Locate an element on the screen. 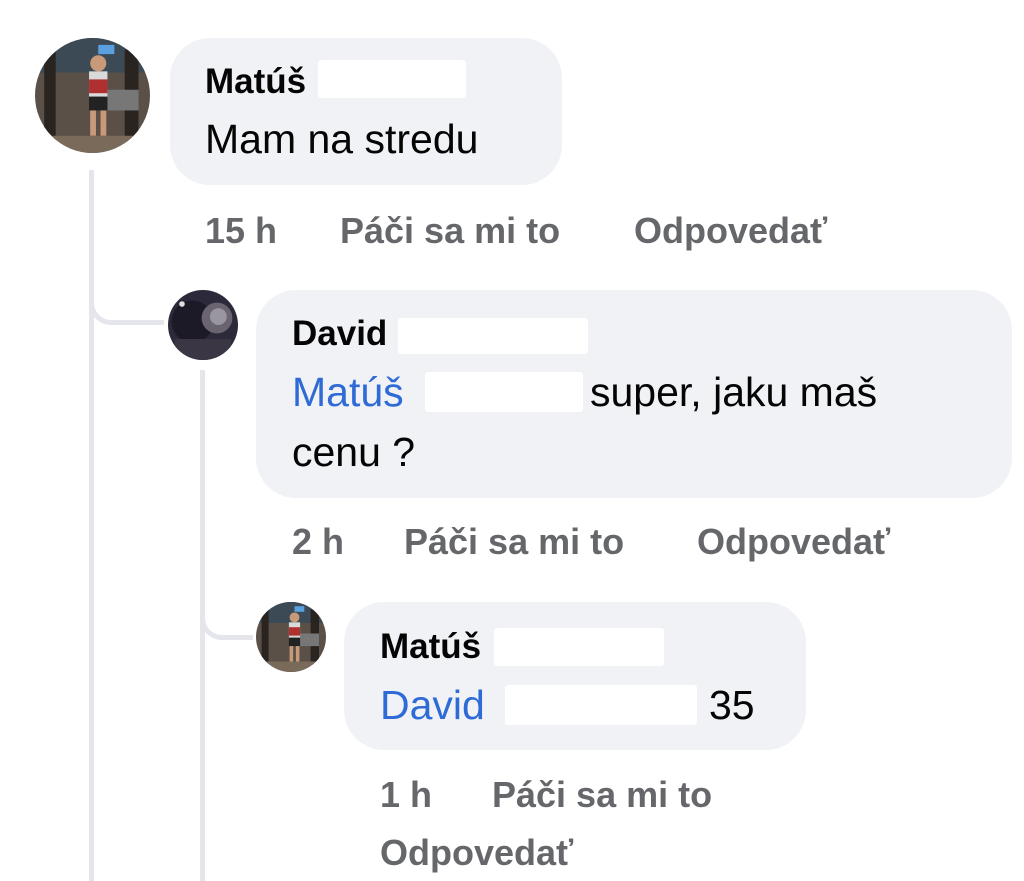 This screenshot has width=1024, height=881. comment-text: cenu ? is located at coordinates (354, 452).